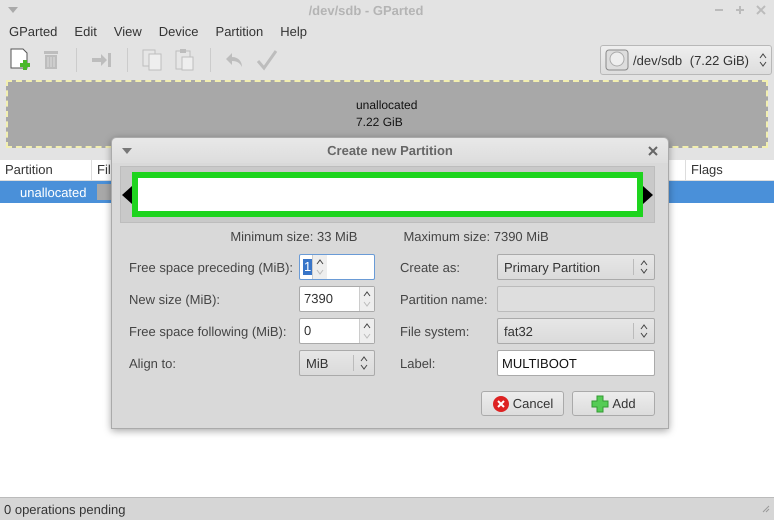  What do you see at coordinates (211, 267) in the screenshot?
I see `field-label: Free space preceding (MiB):` at bounding box center [211, 267].